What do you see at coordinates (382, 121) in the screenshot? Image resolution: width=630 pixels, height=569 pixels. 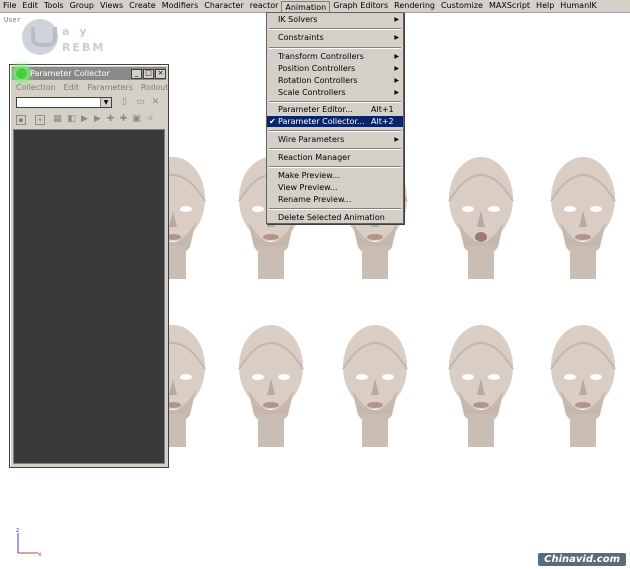 I see `shortcut-label: Alt+2` at bounding box center [382, 121].